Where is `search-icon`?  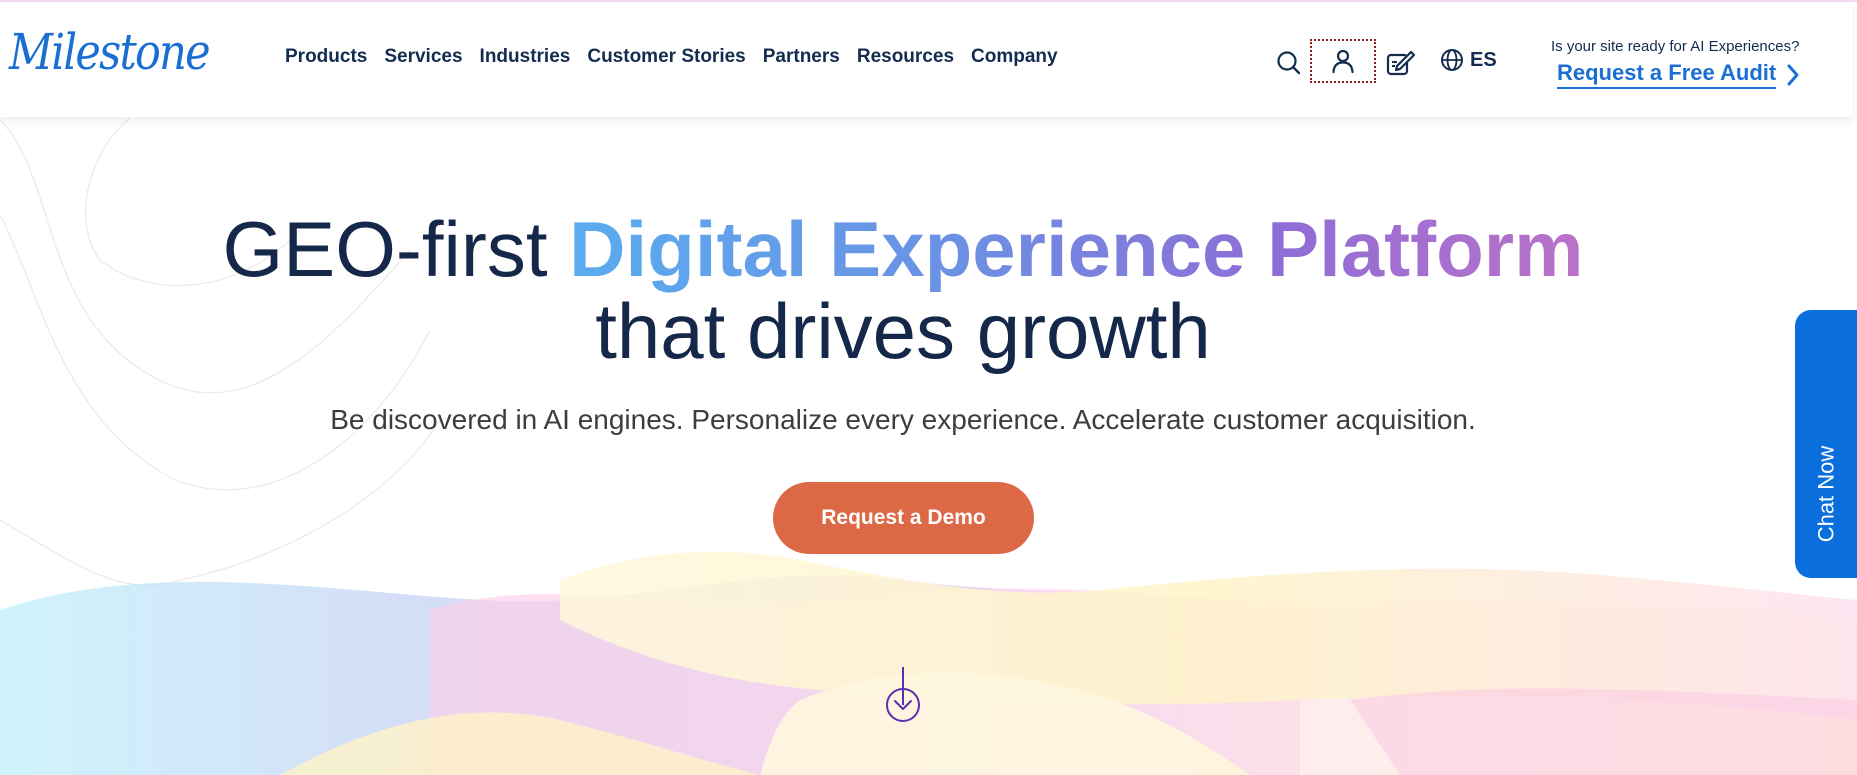 search-icon is located at coordinates (1289, 63).